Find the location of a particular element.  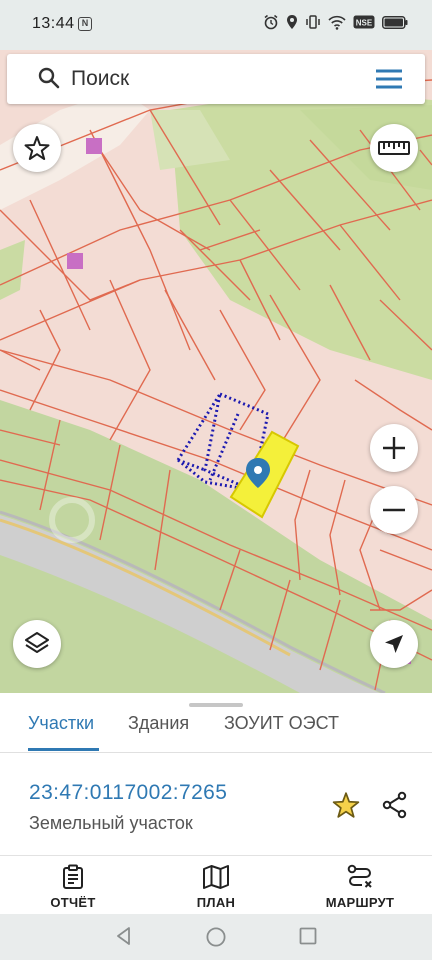

data-saver-icon: NSE is located at coordinates (364, 22).